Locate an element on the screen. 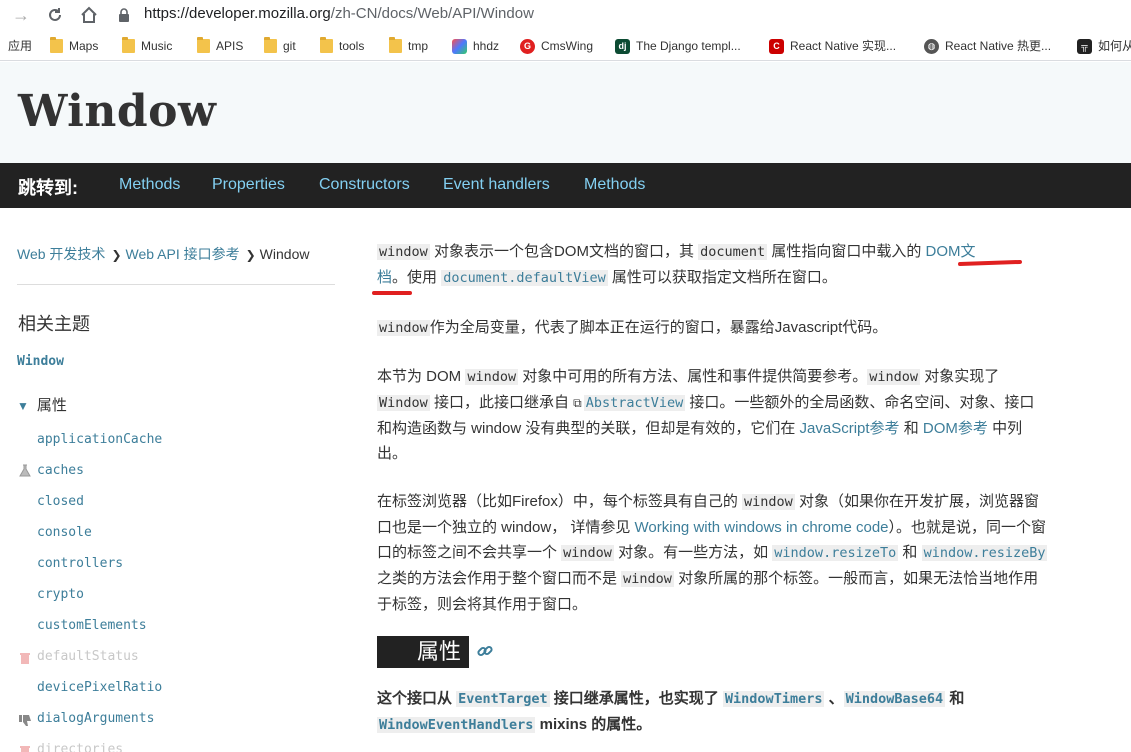  abstract-view-link: AbstractView is located at coordinates (634, 403).